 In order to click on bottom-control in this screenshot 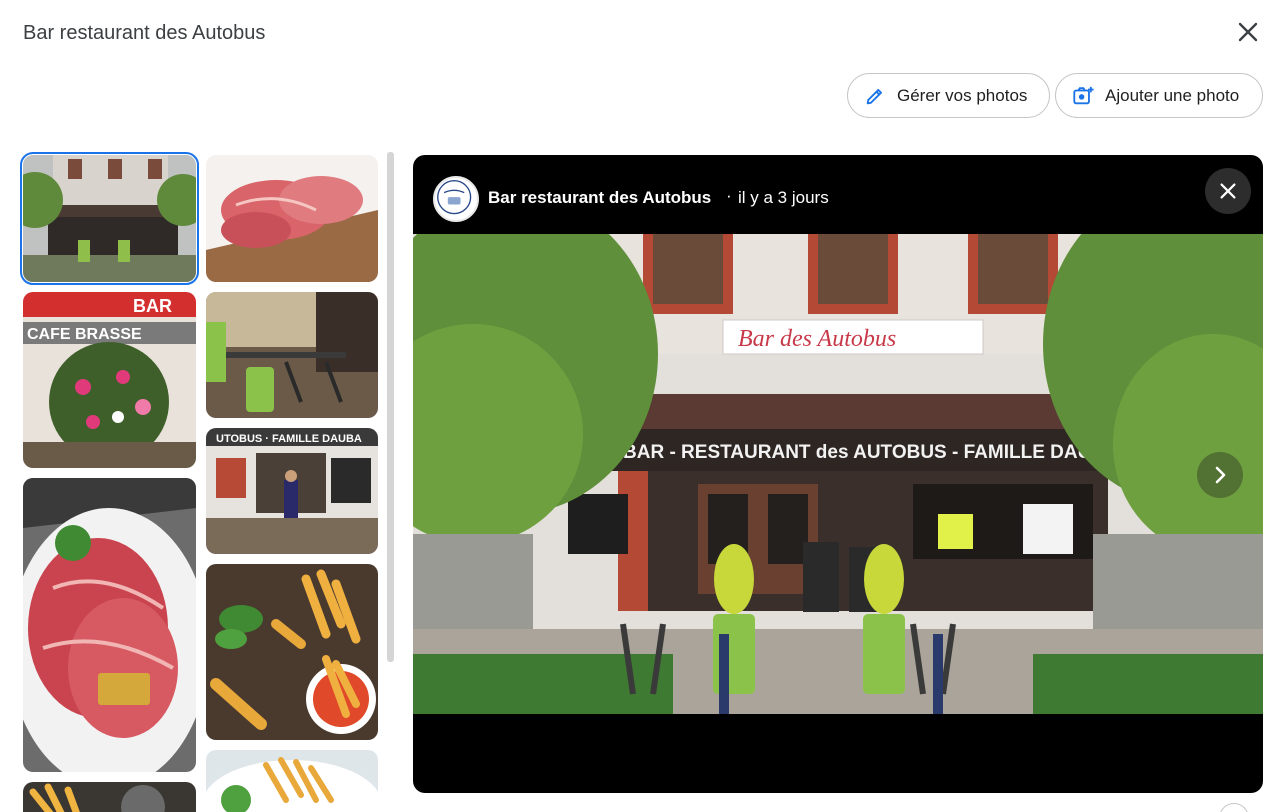, I will do `click(1234, 807)`.